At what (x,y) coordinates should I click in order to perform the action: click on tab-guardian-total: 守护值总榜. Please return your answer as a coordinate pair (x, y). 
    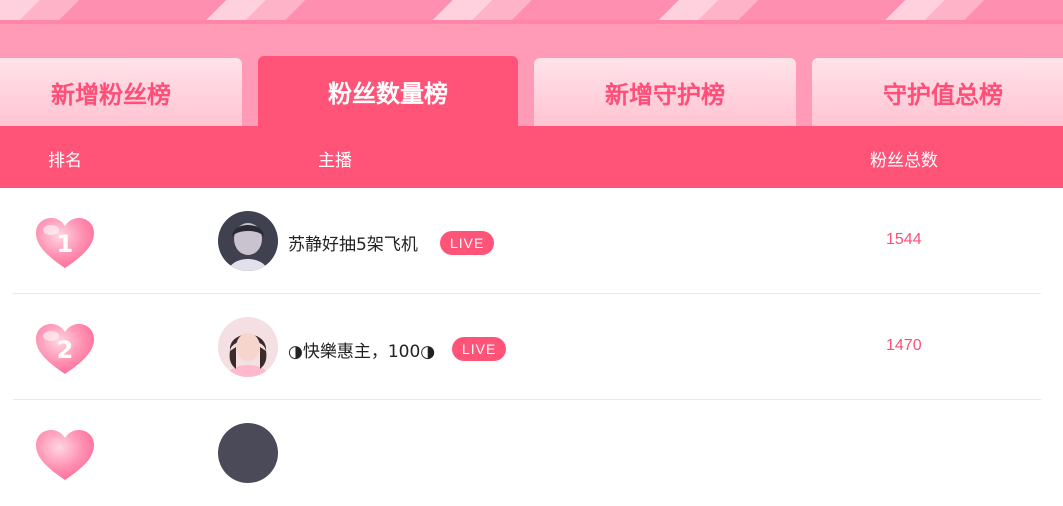
    Looking at the image, I should click on (937, 92).